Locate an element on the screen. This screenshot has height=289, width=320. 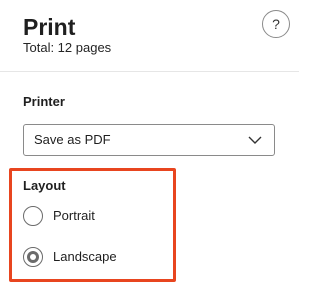
printer-label: Printer is located at coordinates (44, 101).